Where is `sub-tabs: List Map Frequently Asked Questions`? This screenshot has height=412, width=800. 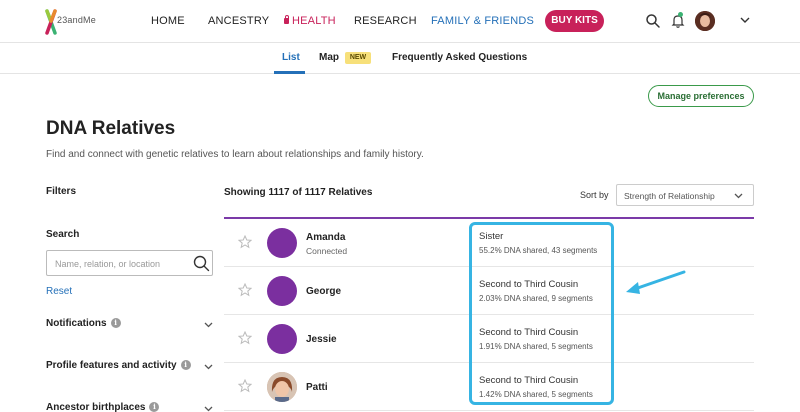
sub-tabs: List Map Frequently Asked Questions is located at coordinates (400, 58).